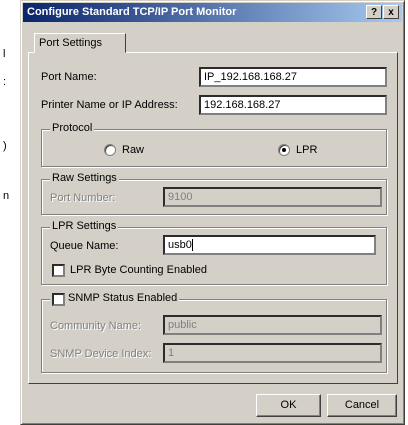 The image size is (408, 425). Describe the element at coordinates (10, 212) in the screenshot. I see `desktop-background: l : ) n` at that location.